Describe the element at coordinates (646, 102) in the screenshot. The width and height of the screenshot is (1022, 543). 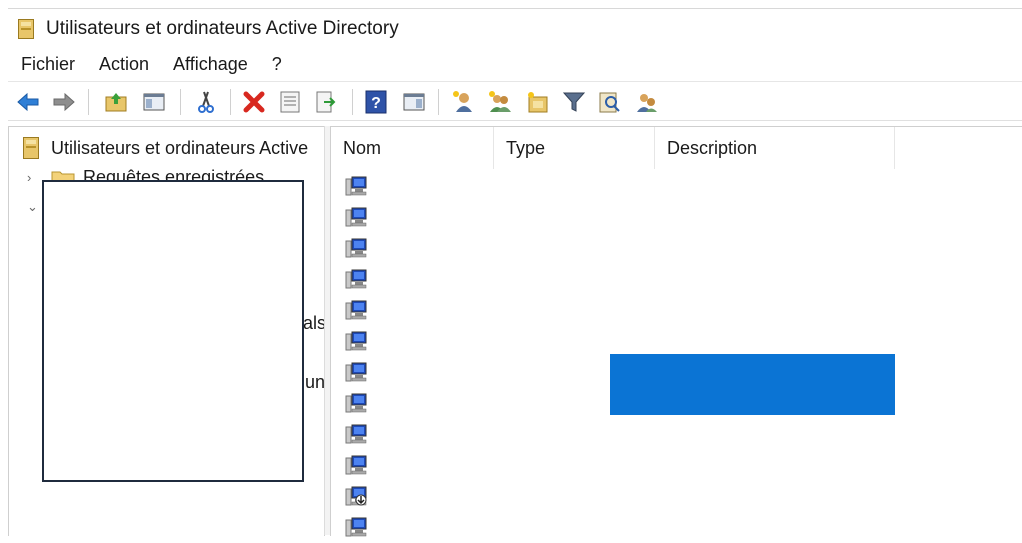
I see `add-to-group-icon` at that location.